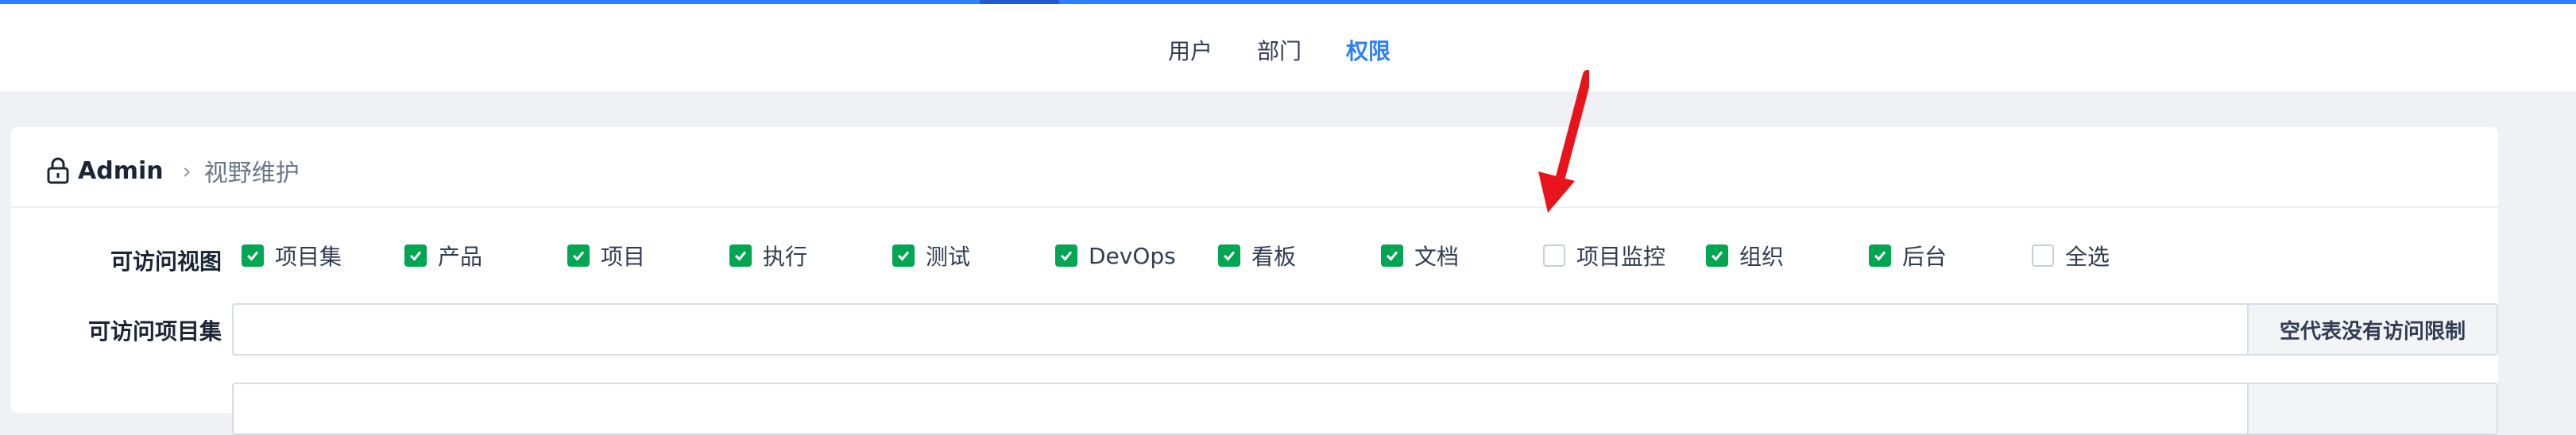 The image size is (2576, 435). Describe the element at coordinates (251, 173) in the screenshot. I see `breadcrumb-current: 视野维护` at that location.